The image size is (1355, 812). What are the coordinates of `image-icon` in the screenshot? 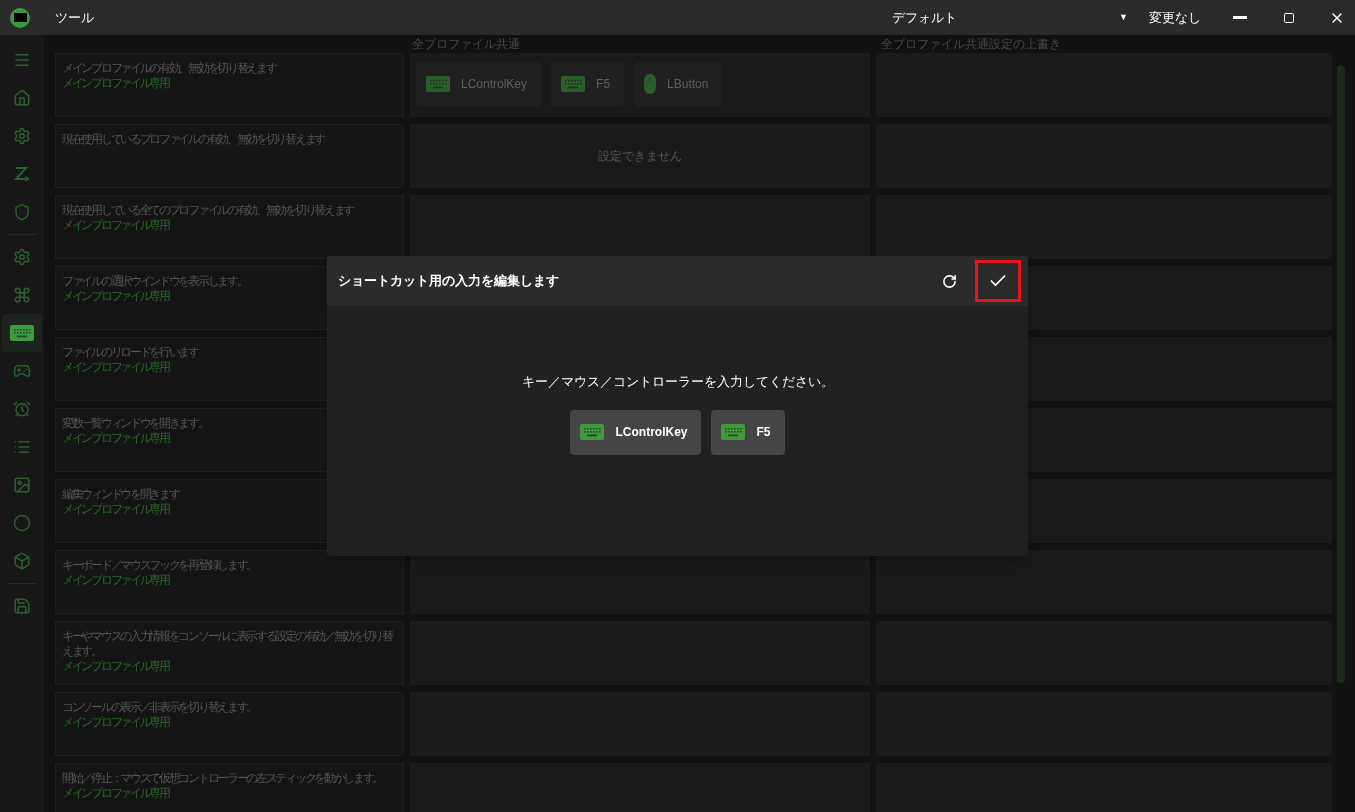 It's located at (22, 485).